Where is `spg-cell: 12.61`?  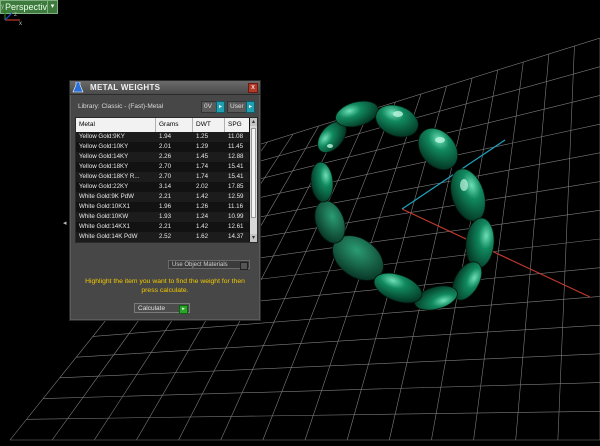
spg-cell: 12.61 is located at coordinates (236, 226).